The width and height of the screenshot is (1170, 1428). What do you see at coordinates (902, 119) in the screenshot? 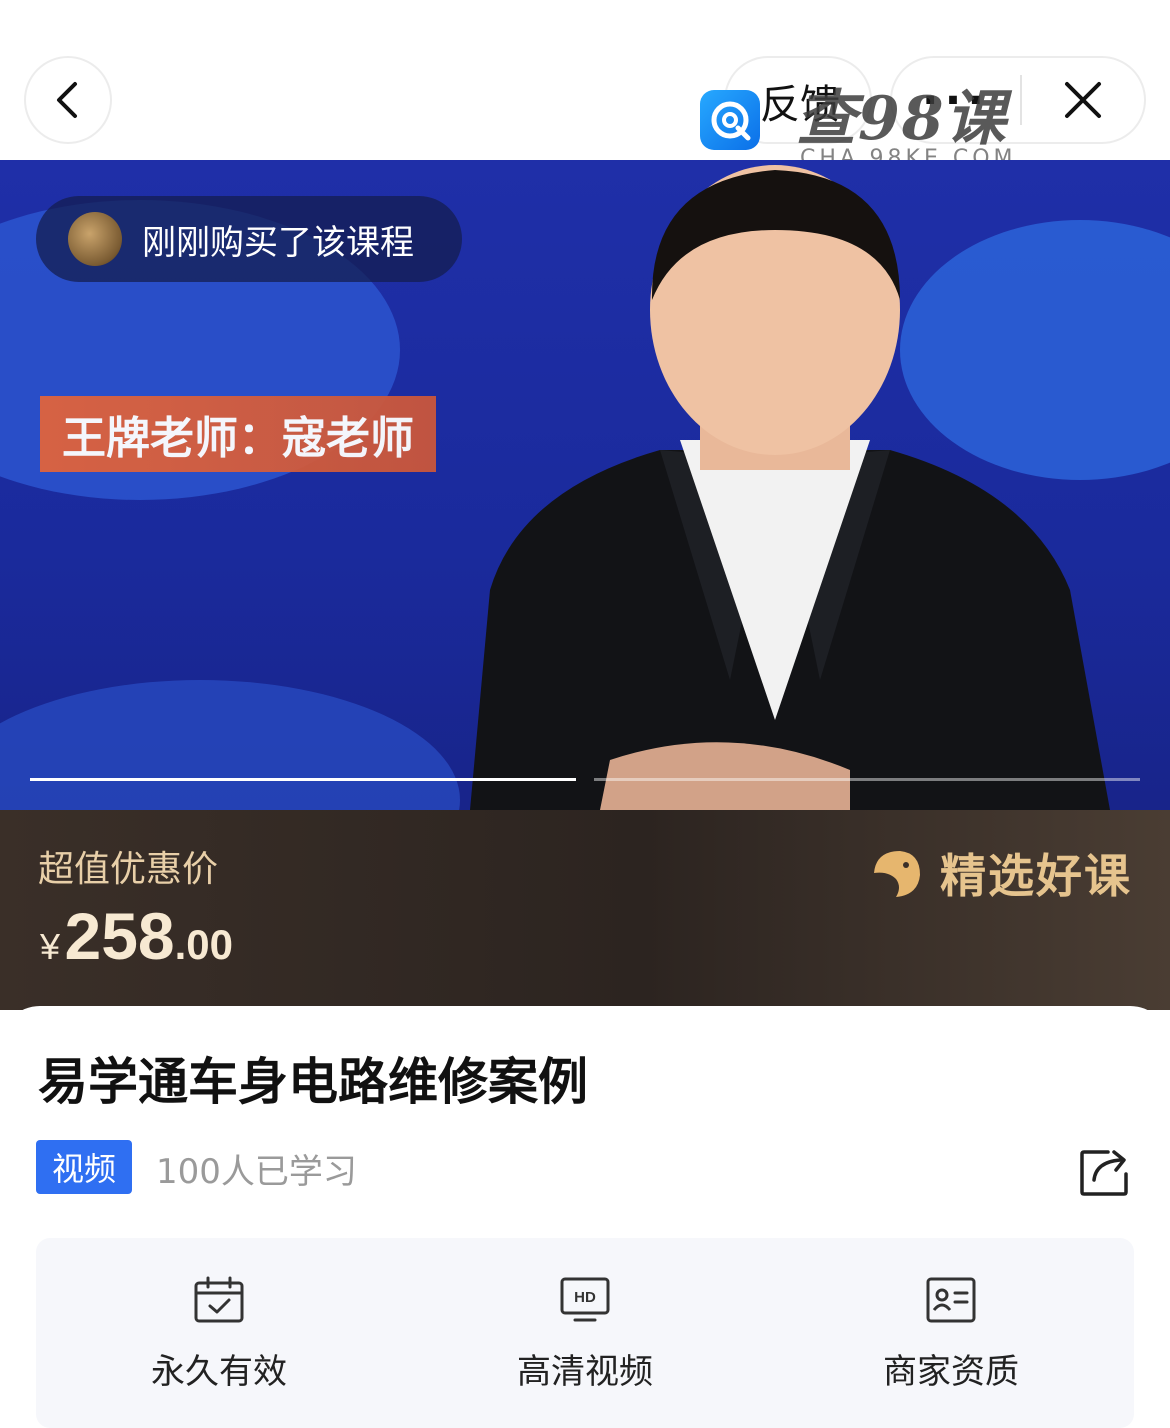
I see `watermark-text: 查98课` at bounding box center [902, 119].